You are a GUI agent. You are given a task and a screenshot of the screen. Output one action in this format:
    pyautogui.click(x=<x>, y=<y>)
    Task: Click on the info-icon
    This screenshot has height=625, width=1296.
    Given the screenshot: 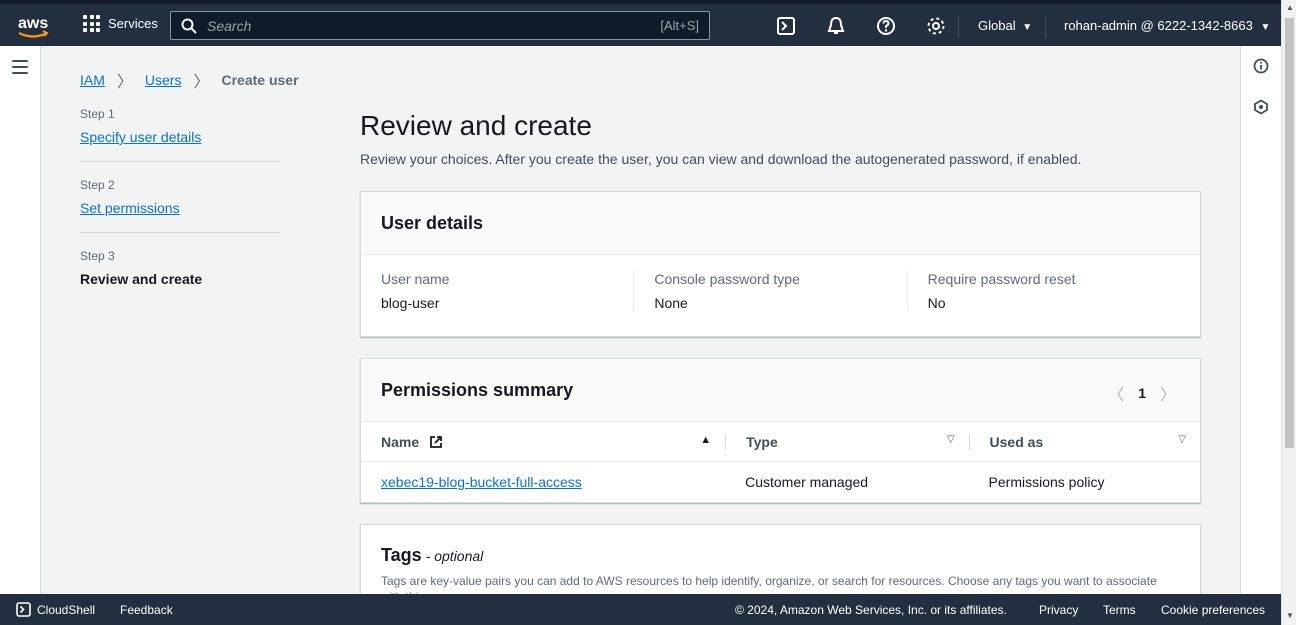 What is the action you would take?
    pyautogui.click(x=1261, y=66)
    